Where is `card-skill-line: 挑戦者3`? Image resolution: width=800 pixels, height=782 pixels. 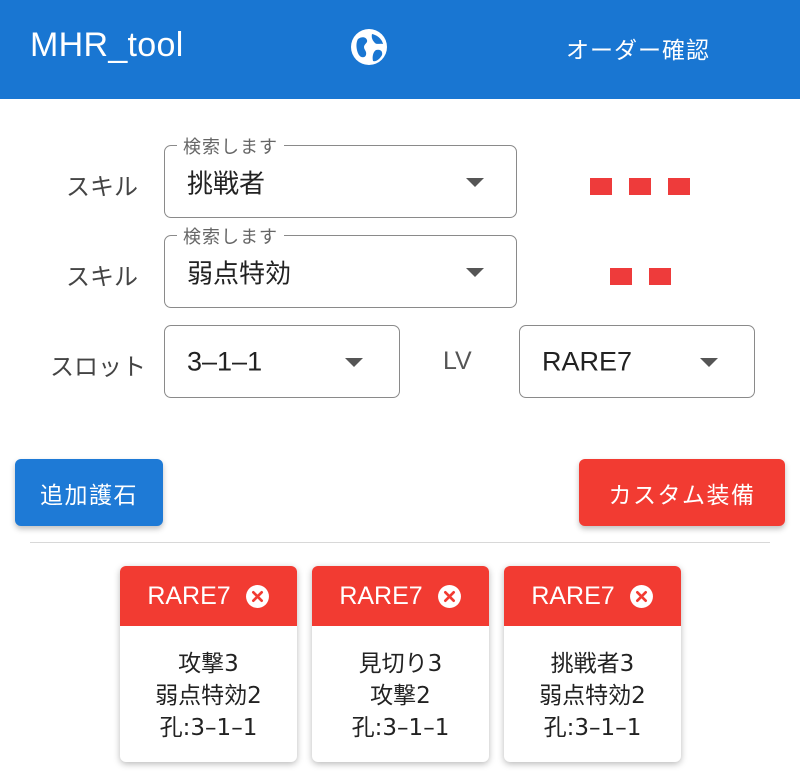
card-skill-line: 挑戦者3 is located at coordinates (592, 664).